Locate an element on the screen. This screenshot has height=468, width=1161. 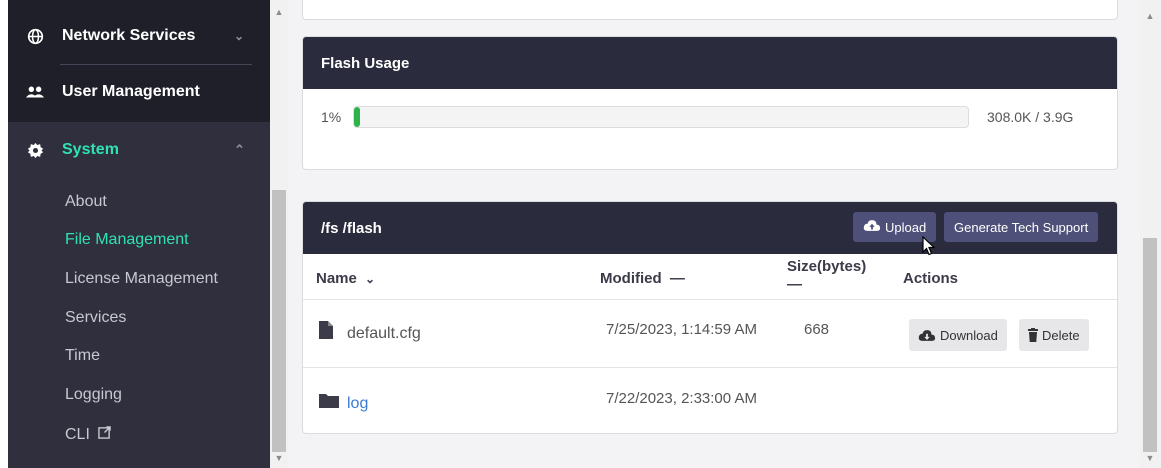
divider is located at coordinates (156, 64).